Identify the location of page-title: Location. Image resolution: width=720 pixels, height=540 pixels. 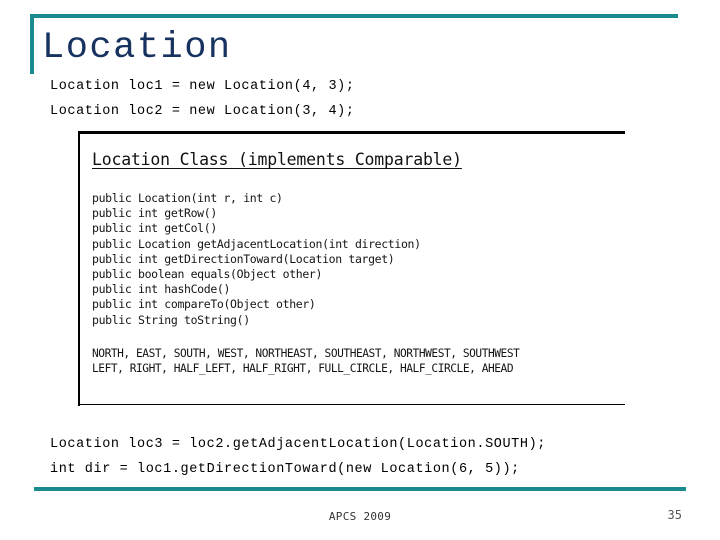
(137, 48).